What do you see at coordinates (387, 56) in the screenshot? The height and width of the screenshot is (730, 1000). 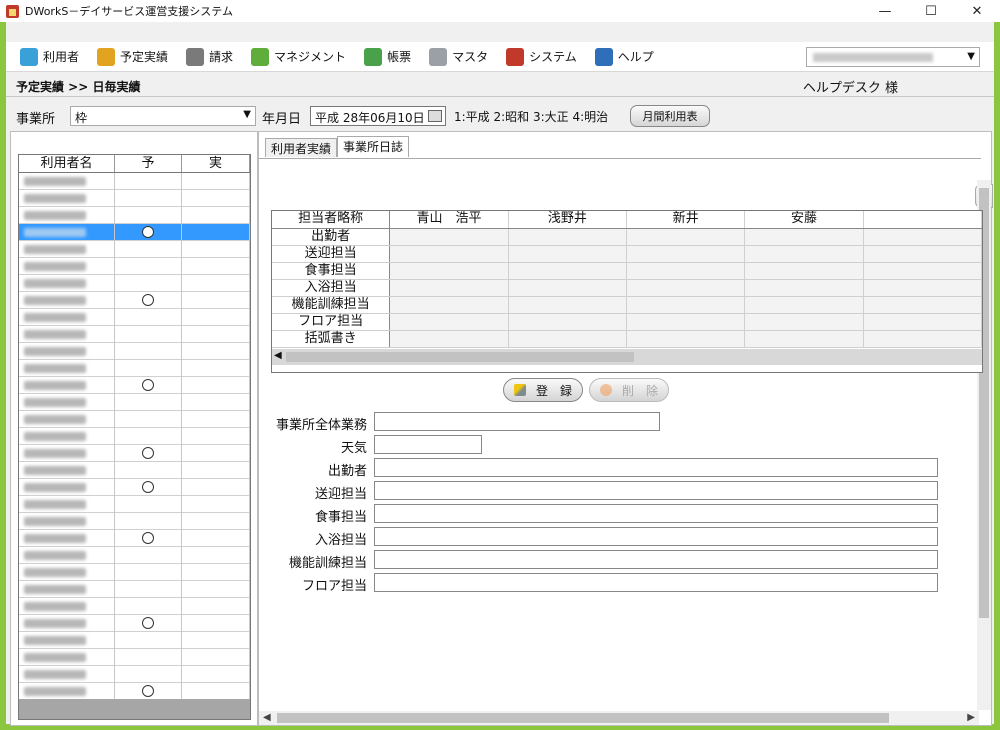 I see `menu-item-4: 帳票` at bounding box center [387, 56].